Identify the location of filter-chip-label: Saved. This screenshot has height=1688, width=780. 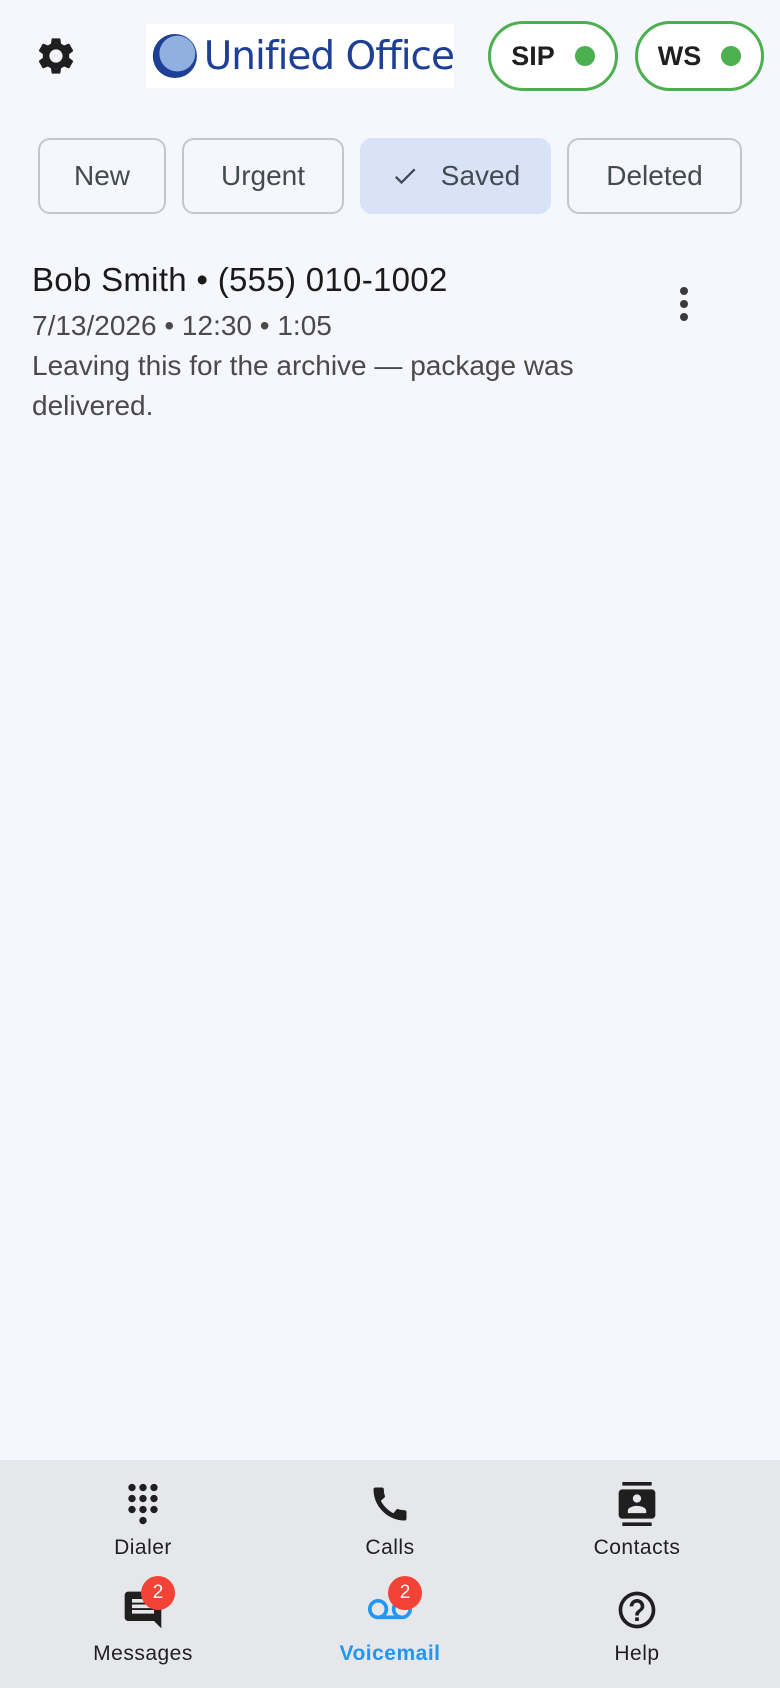
(480, 175).